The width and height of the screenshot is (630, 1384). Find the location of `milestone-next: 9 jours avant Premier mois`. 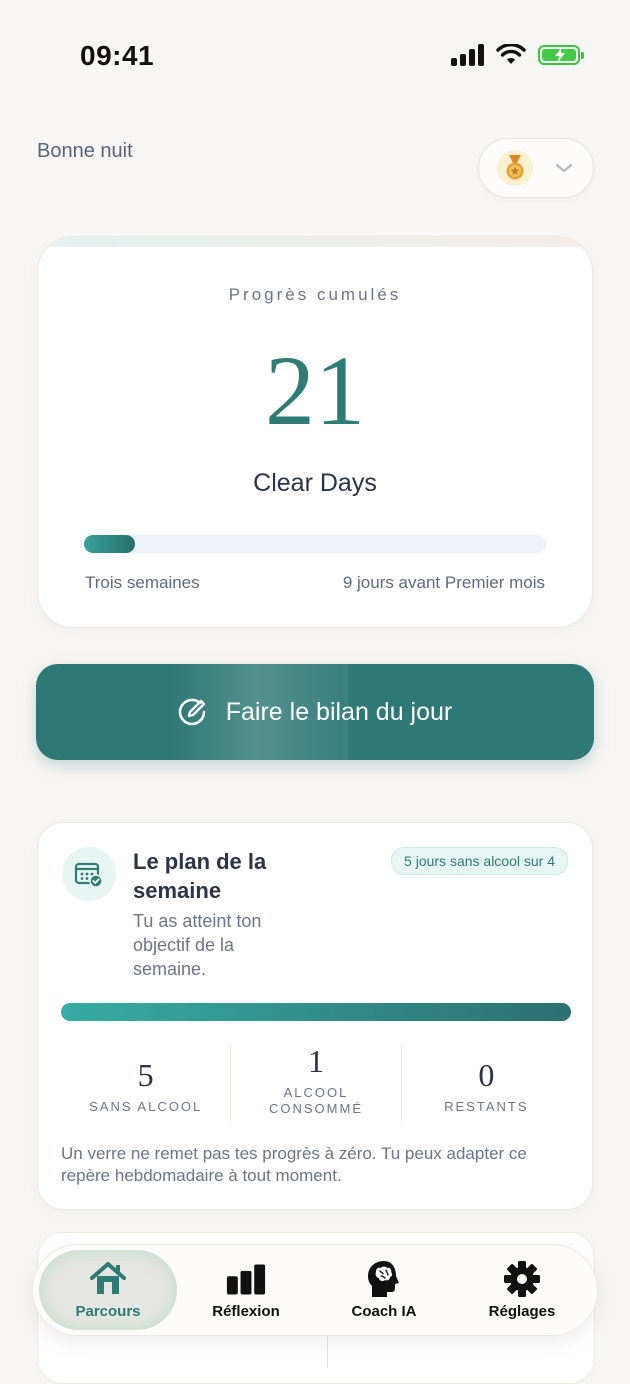

milestone-next: 9 jours avant Premier mois is located at coordinates (443, 582).